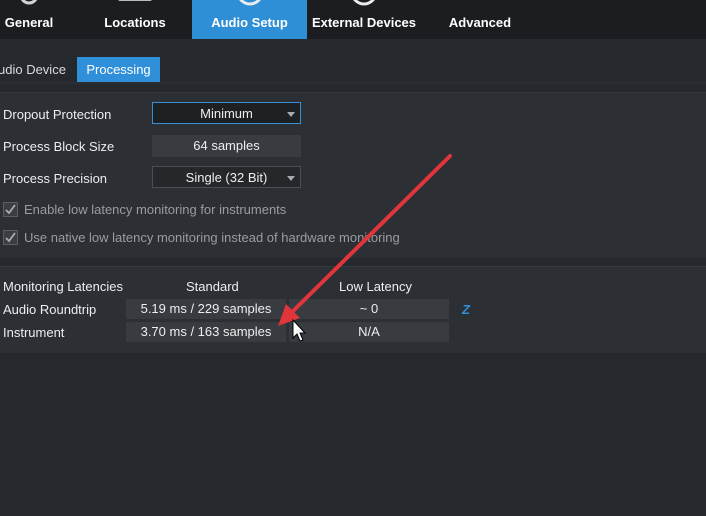 The width and height of the screenshot is (706, 516). What do you see at coordinates (57, 114) in the screenshot?
I see `dropout-protection-label: Dropout Protection` at bounding box center [57, 114].